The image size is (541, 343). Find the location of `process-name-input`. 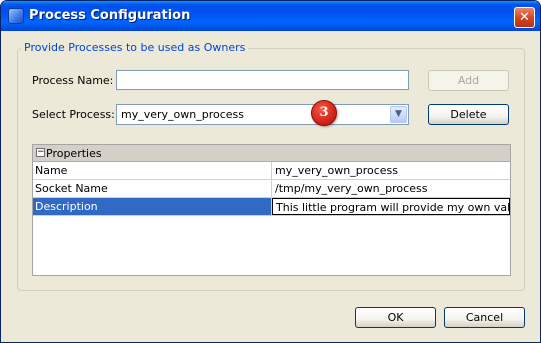

process-name-input is located at coordinates (262, 80).